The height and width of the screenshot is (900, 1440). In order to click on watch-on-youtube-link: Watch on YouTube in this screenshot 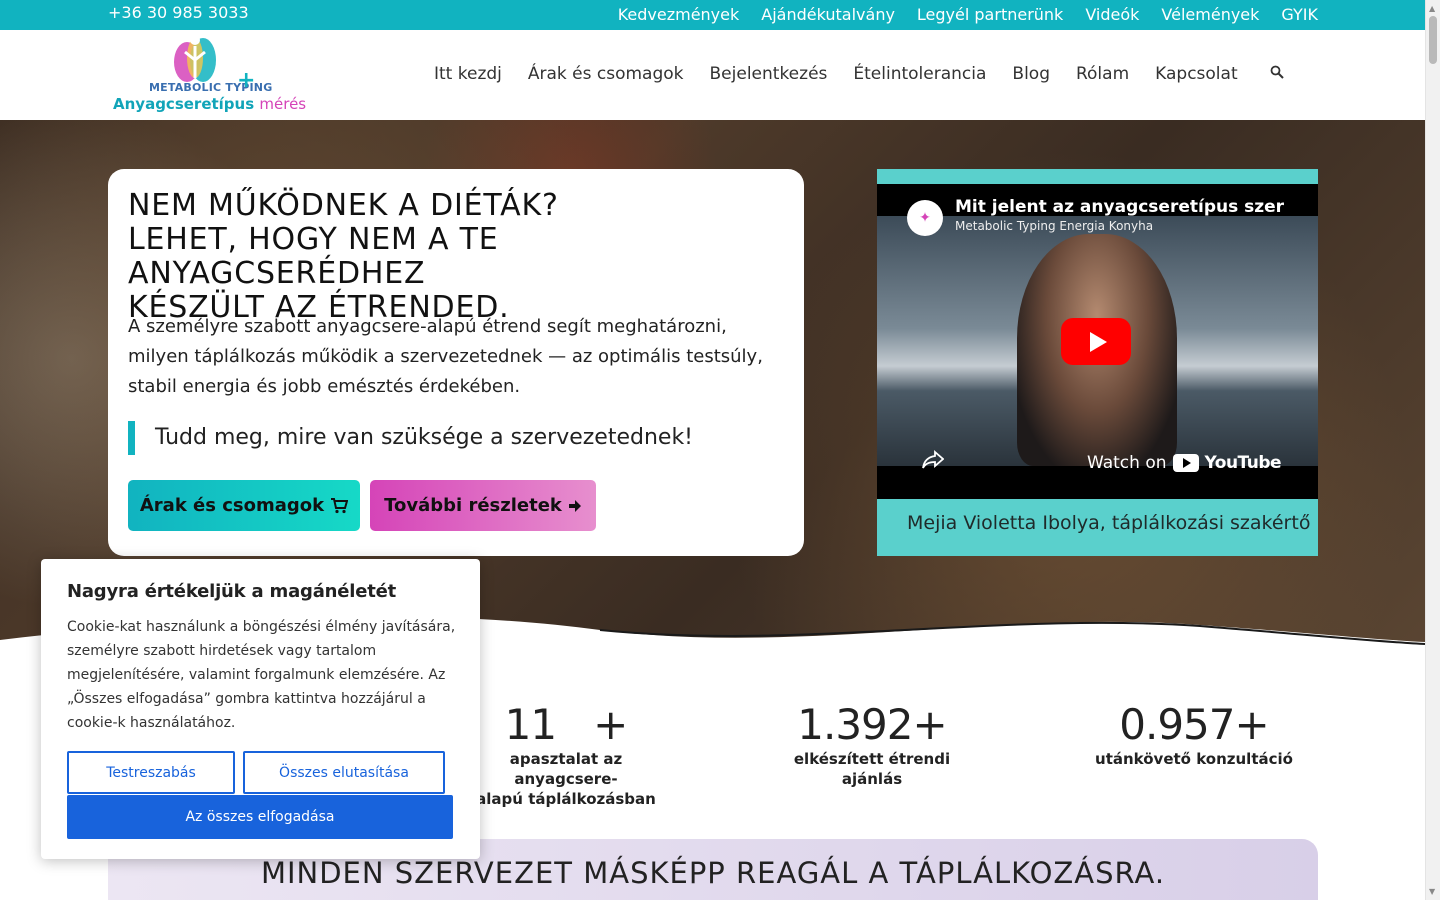, I will do `click(1184, 463)`.